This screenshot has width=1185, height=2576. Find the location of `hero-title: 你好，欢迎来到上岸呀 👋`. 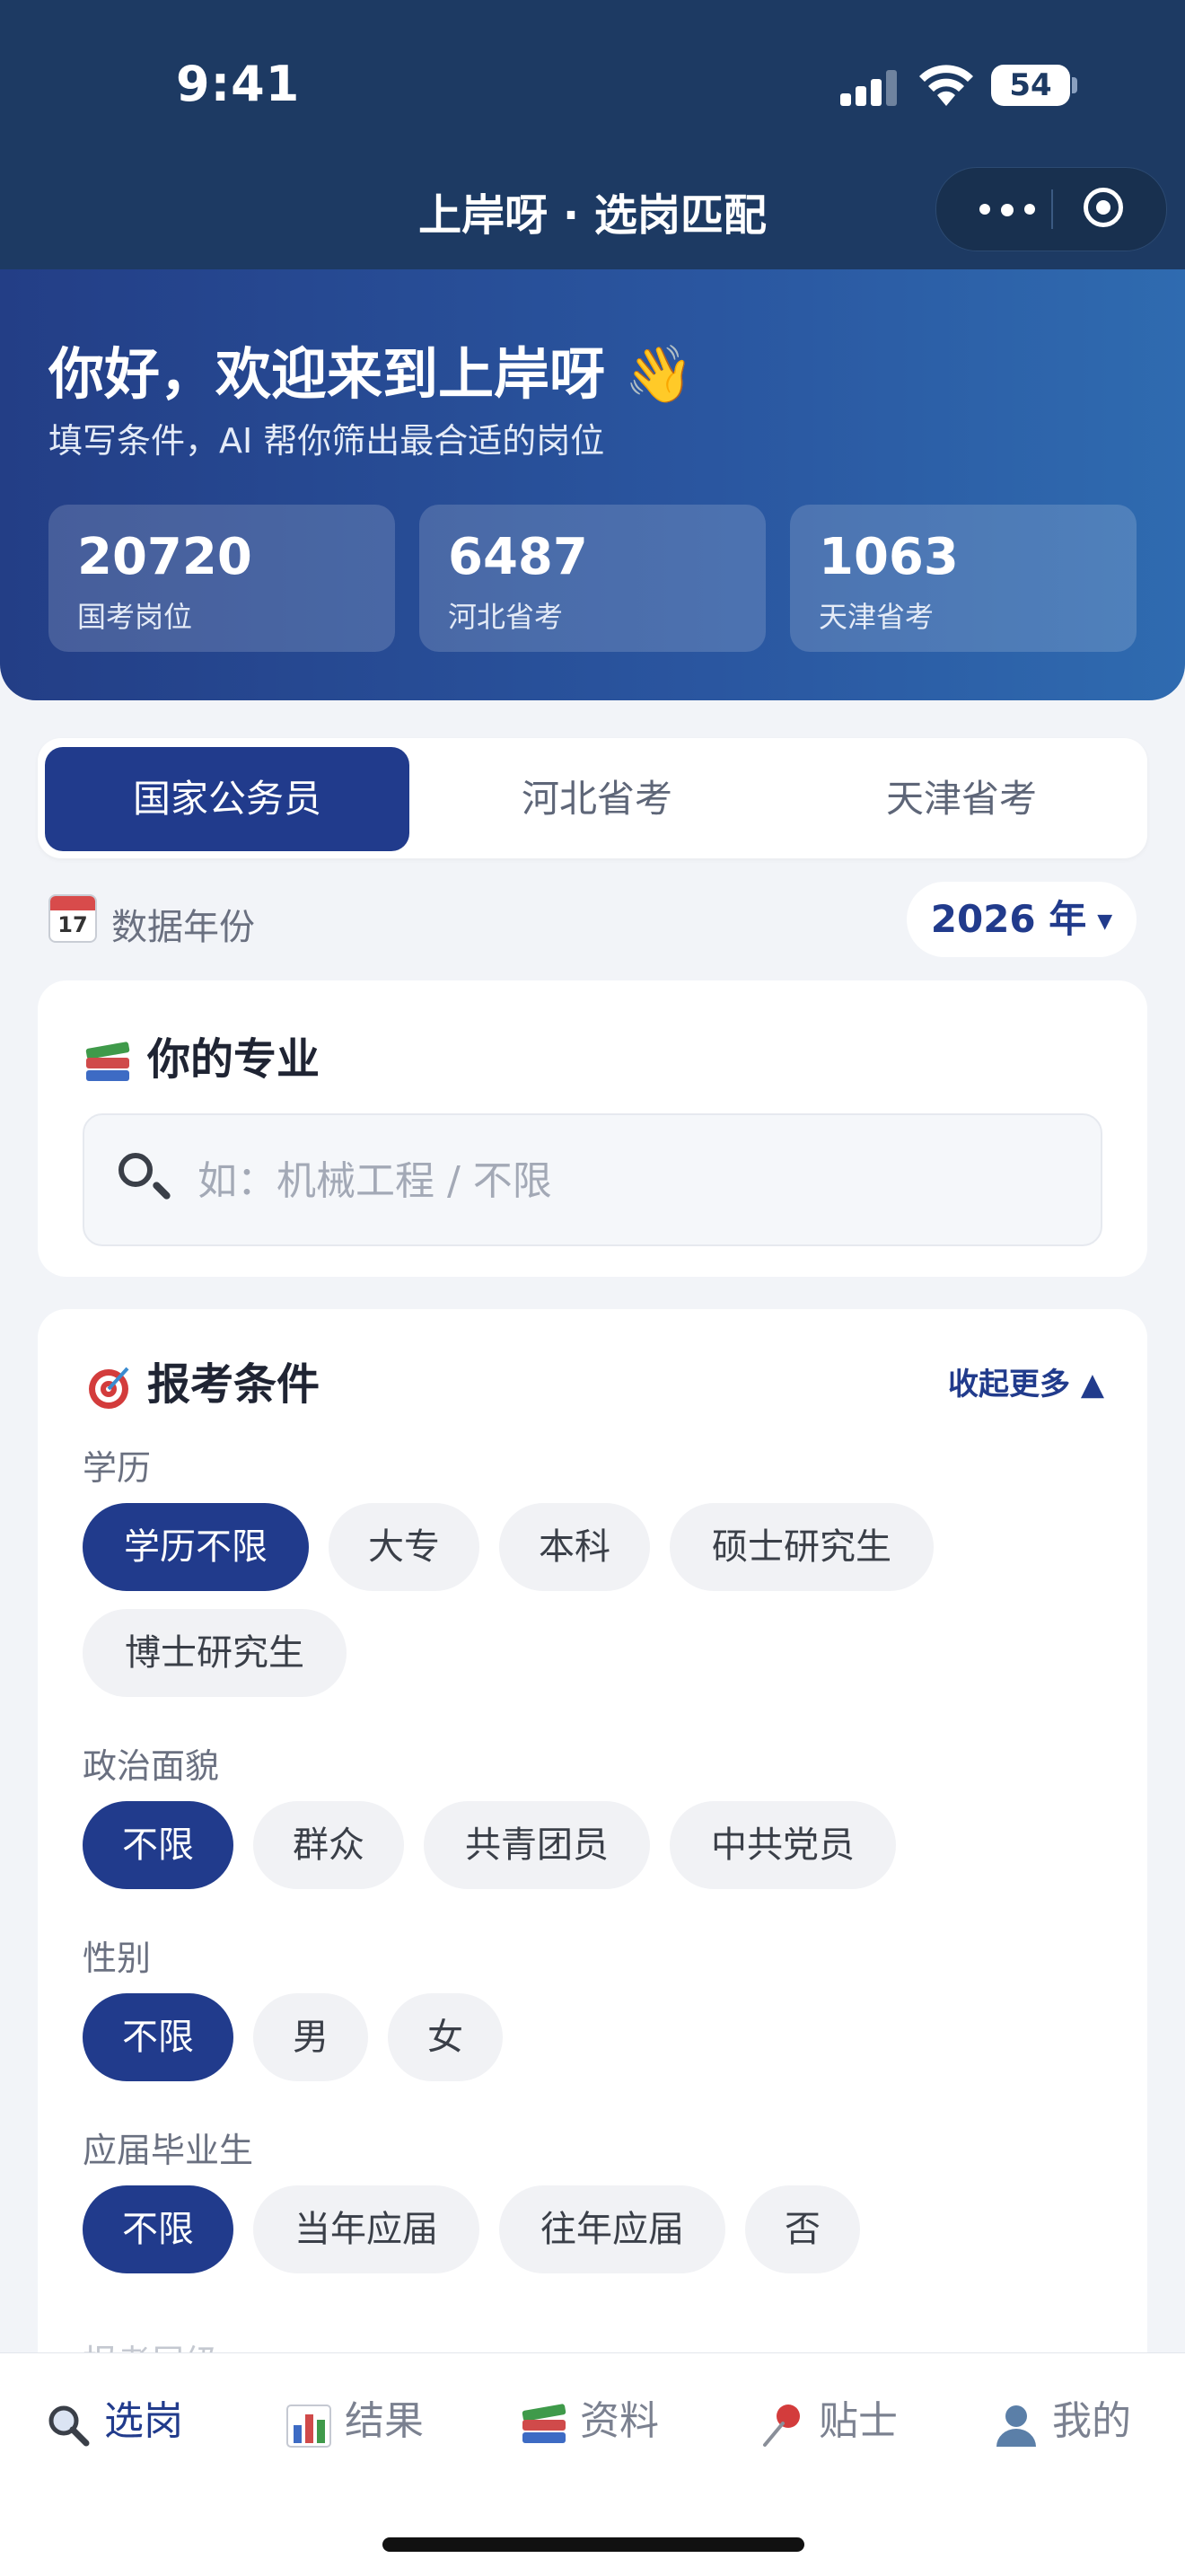

hero-title: 你好，欢迎来到上岸呀 👋 is located at coordinates (371, 374).